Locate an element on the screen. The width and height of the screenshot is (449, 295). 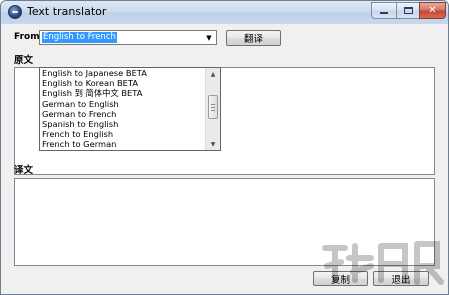
scrollbar-thumb is located at coordinates (213, 107).